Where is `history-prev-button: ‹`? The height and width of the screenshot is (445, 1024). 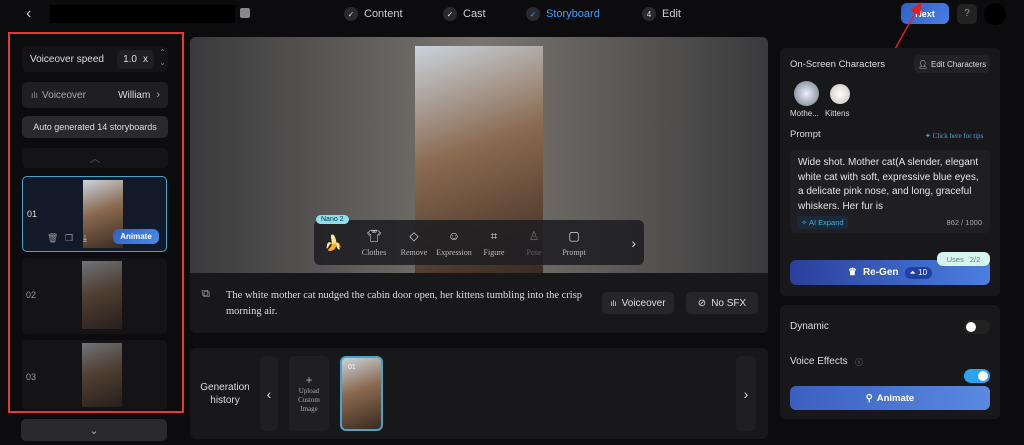
history-prev-button: ‹ is located at coordinates (269, 393).